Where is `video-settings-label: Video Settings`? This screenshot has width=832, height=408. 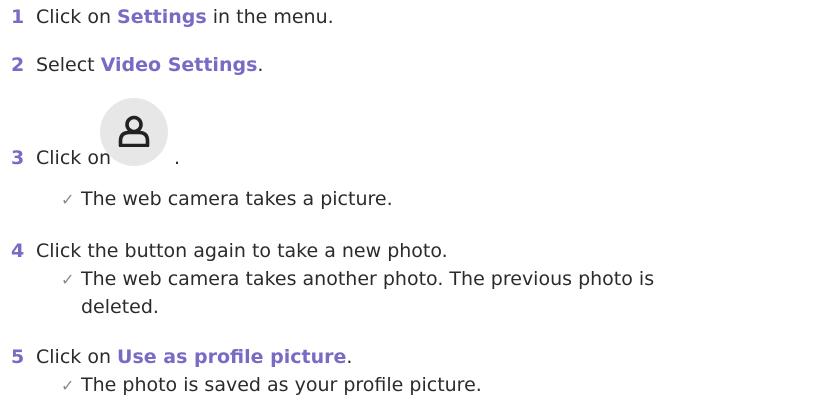 video-settings-label: Video Settings is located at coordinates (179, 65).